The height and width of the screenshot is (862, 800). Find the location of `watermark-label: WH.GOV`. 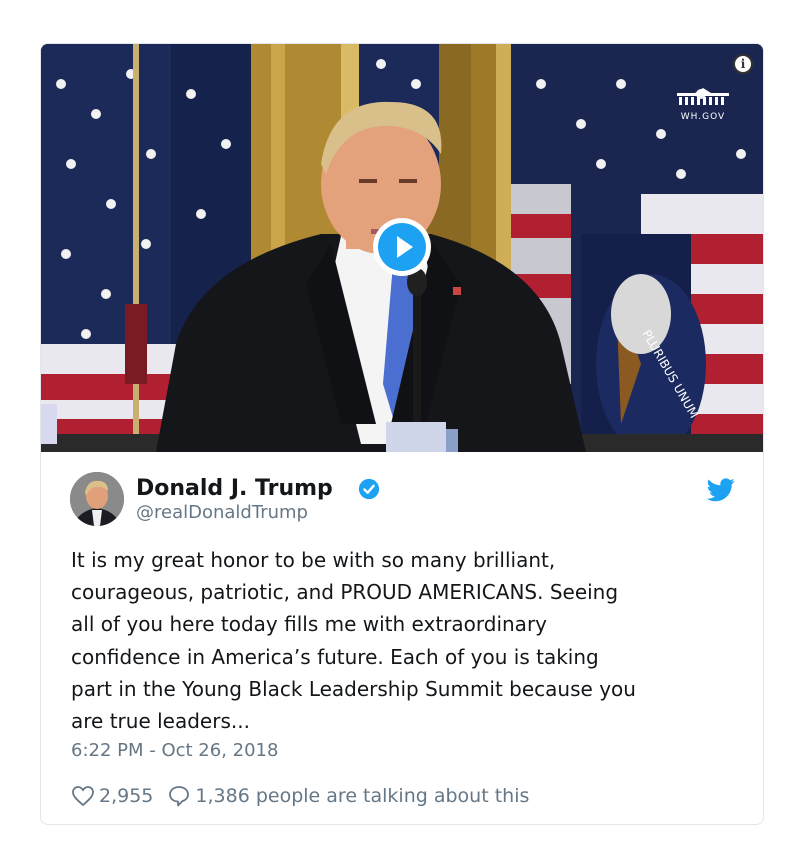

watermark-label: WH.GOV is located at coordinates (703, 117).